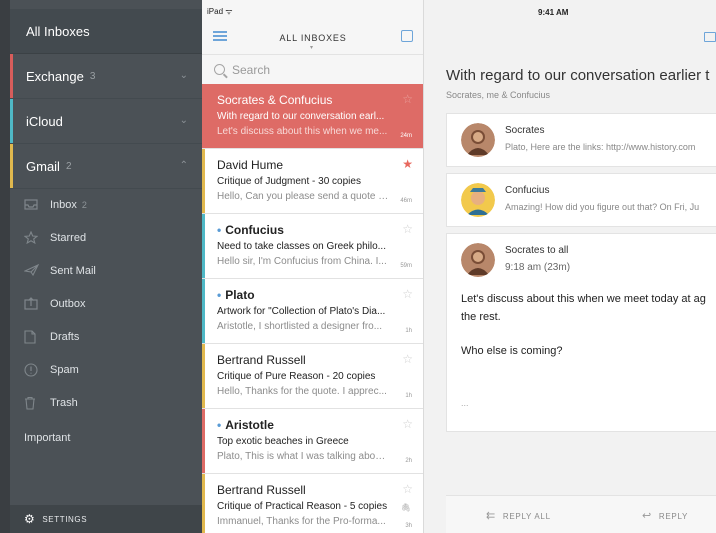 The width and height of the screenshot is (716, 533). I want to click on sidebar-item-outbox: Outbox, so click(106, 303).